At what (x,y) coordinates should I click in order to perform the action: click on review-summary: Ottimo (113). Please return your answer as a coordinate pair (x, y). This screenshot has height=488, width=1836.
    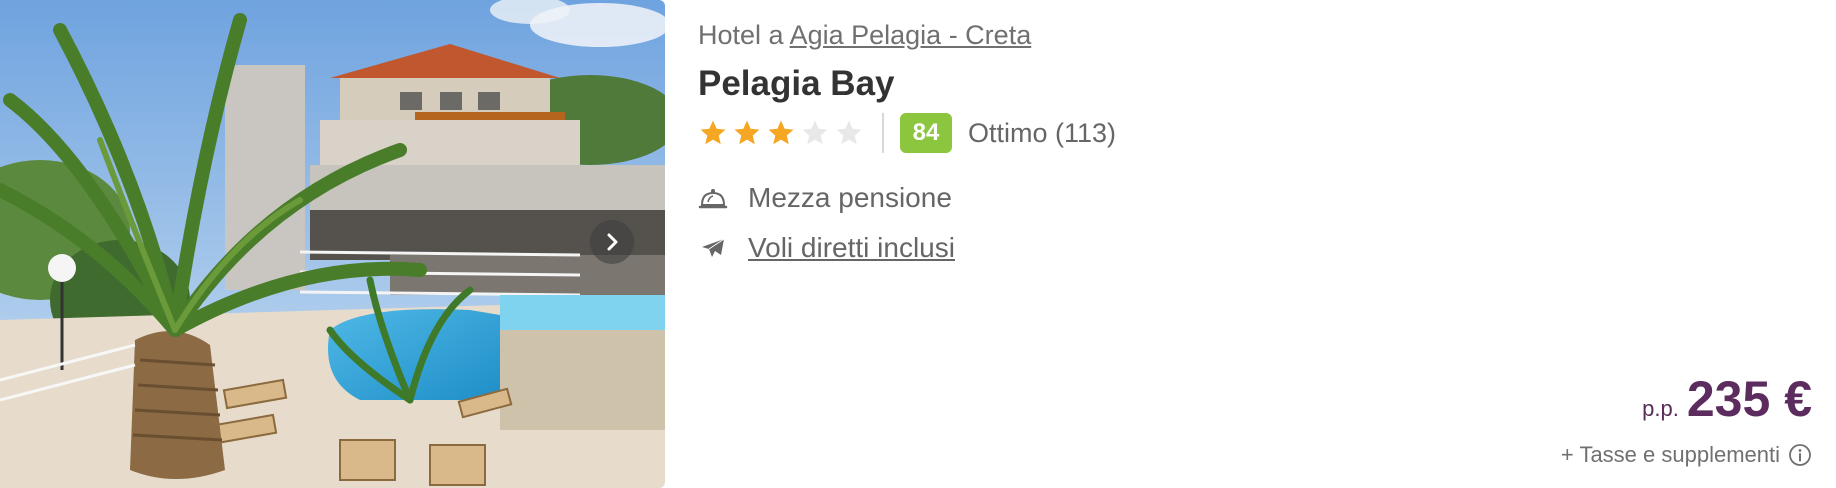
    Looking at the image, I should click on (1042, 133).